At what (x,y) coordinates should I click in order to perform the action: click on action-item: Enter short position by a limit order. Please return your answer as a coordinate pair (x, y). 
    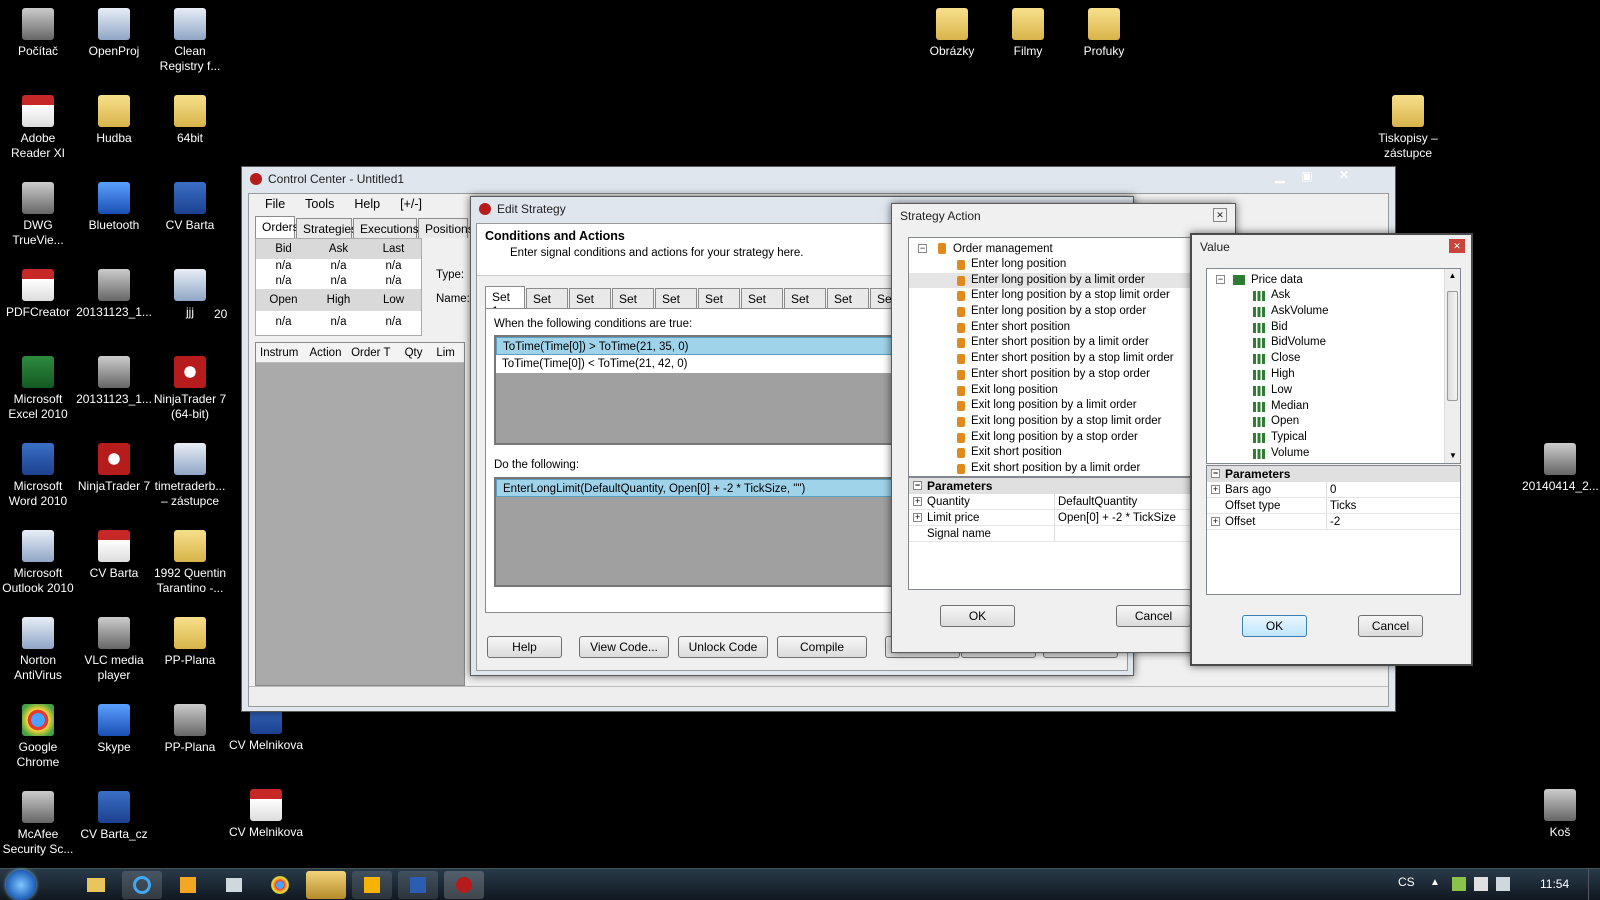
    Looking at the image, I should click on (1049, 343).